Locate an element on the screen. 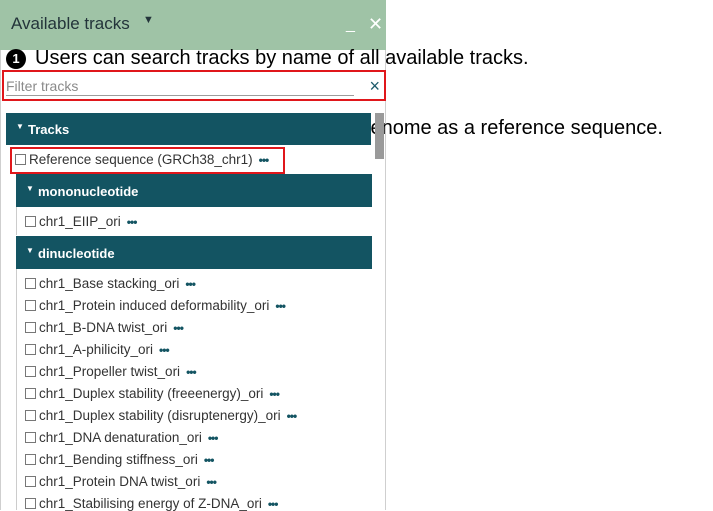  category-header-mononucleotide: ▼ mononucleotide is located at coordinates (194, 190).